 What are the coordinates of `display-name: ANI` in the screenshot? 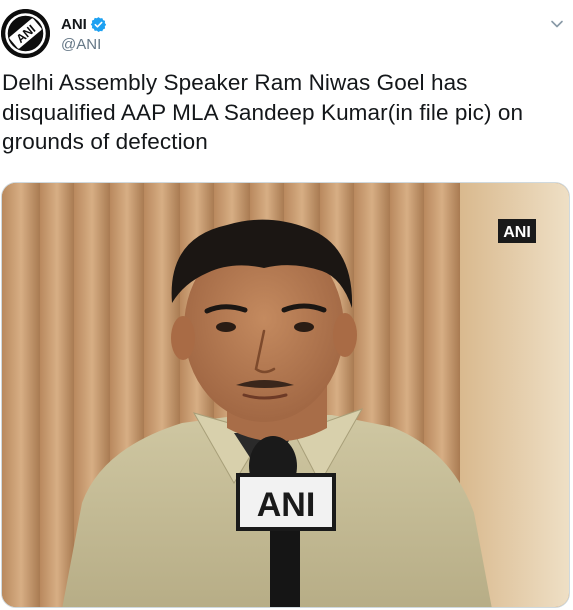 It's located at (74, 24).